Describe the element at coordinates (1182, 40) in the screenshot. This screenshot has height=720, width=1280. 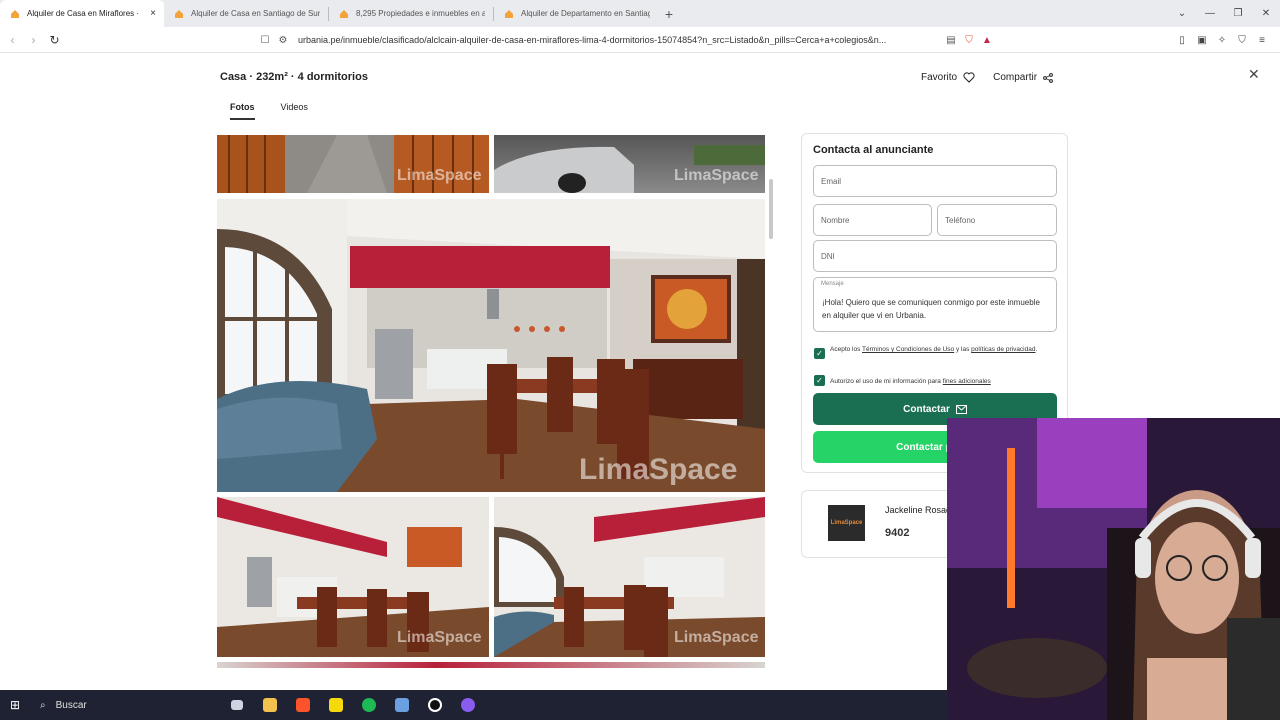
I see `sidebar-icon: ▯` at that location.